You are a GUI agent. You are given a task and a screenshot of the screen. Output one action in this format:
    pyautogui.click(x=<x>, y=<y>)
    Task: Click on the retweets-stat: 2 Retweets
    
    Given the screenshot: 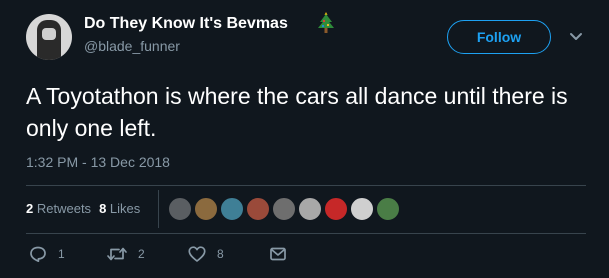 What is the action you would take?
    pyautogui.click(x=58, y=208)
    